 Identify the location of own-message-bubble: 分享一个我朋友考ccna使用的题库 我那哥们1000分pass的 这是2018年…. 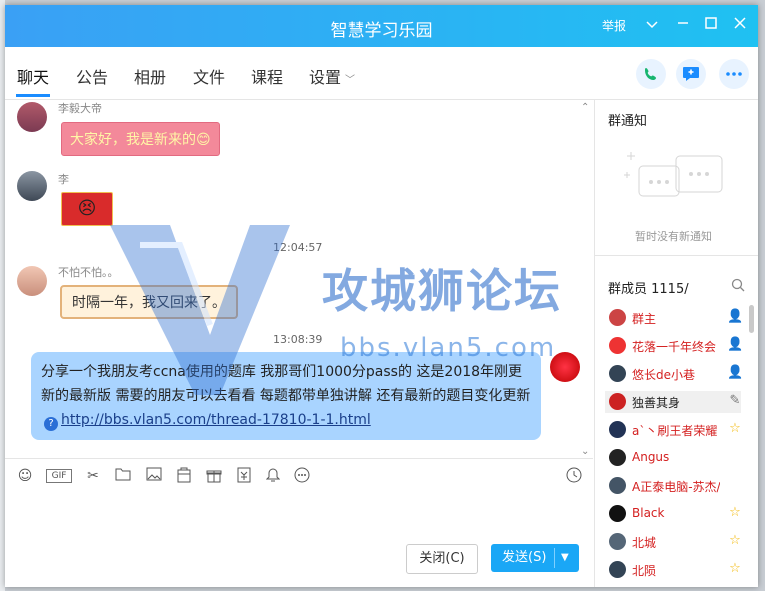
(286, 396).